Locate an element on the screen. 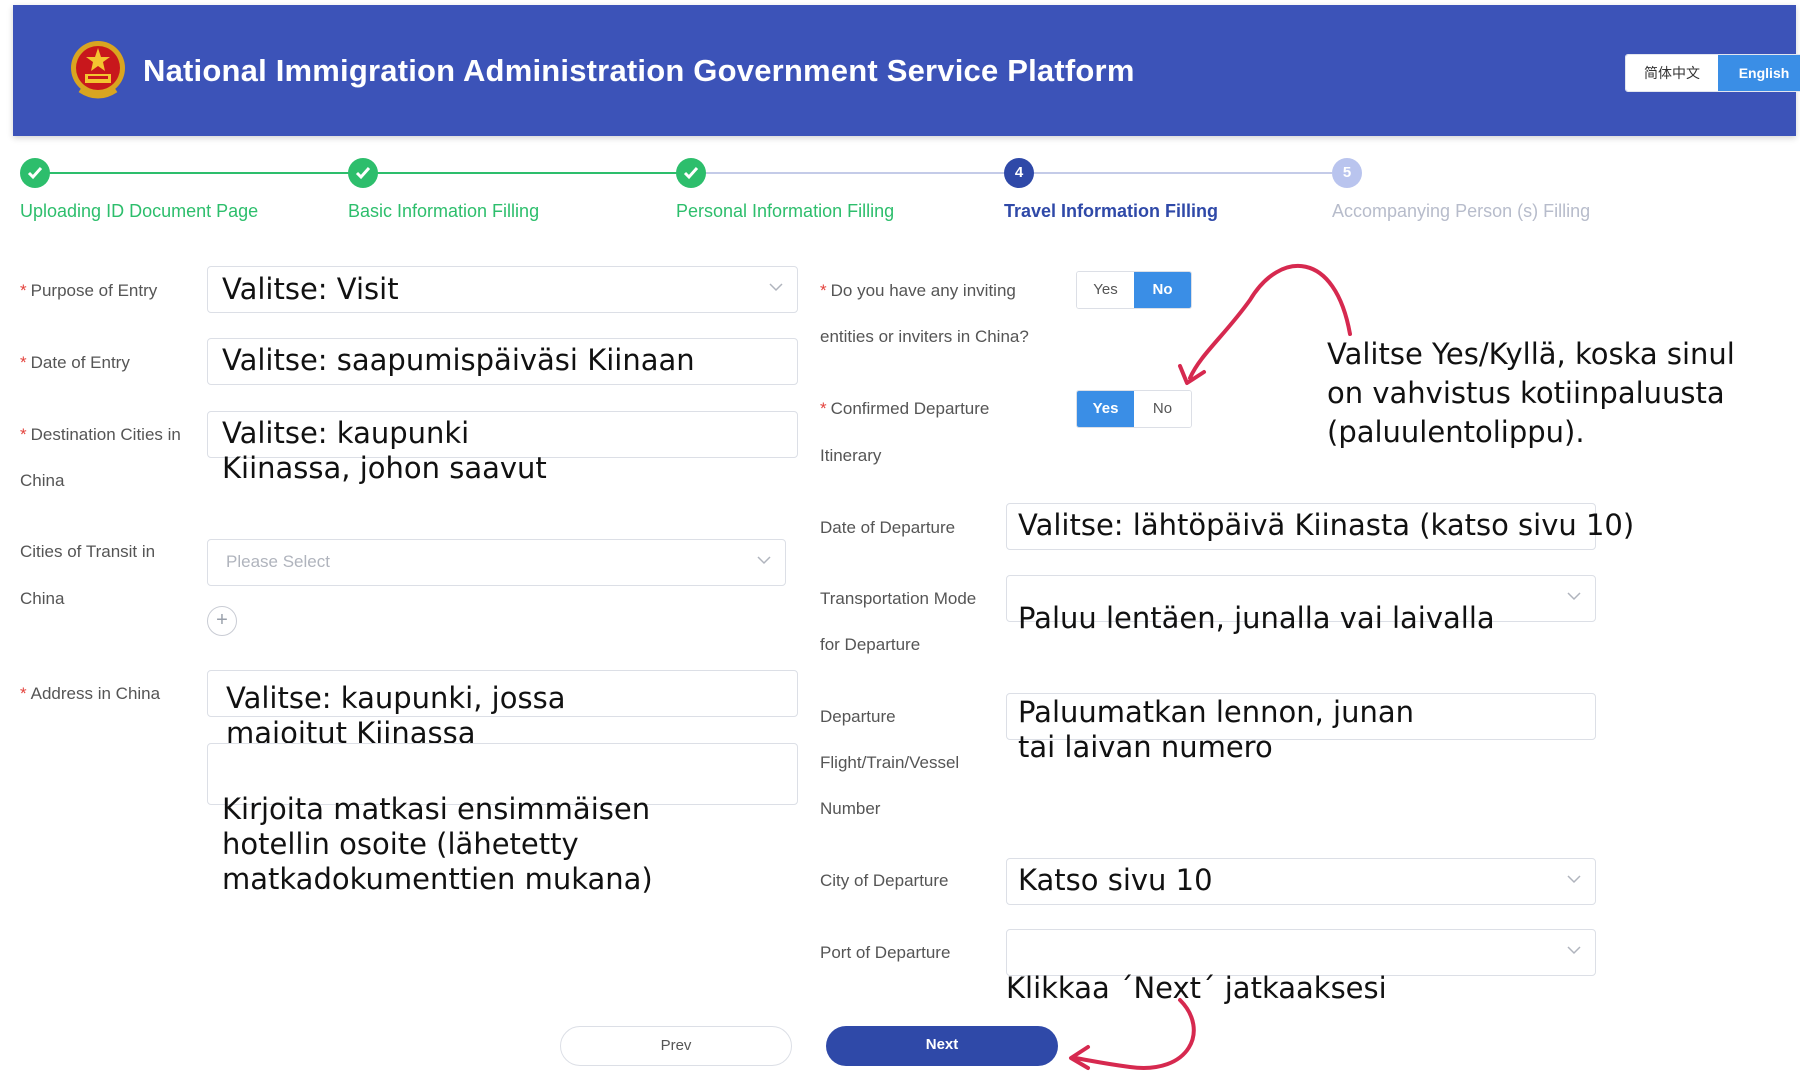 The image size is (1800, 1071). inviting-no-option: No is located at coordinates (1162, 290).